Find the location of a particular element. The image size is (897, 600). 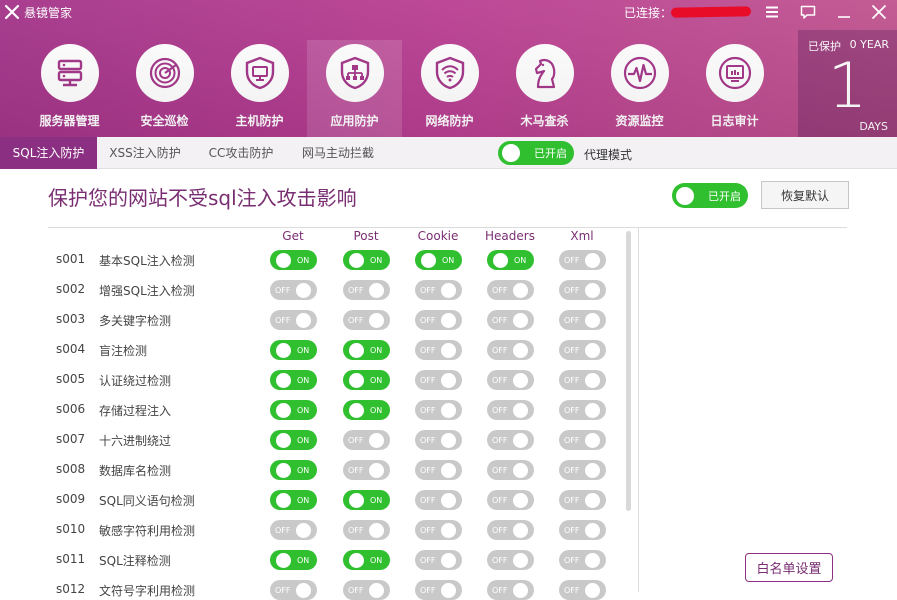

master-protection-toggle: 已开启 is located at coordinates (536, 153).